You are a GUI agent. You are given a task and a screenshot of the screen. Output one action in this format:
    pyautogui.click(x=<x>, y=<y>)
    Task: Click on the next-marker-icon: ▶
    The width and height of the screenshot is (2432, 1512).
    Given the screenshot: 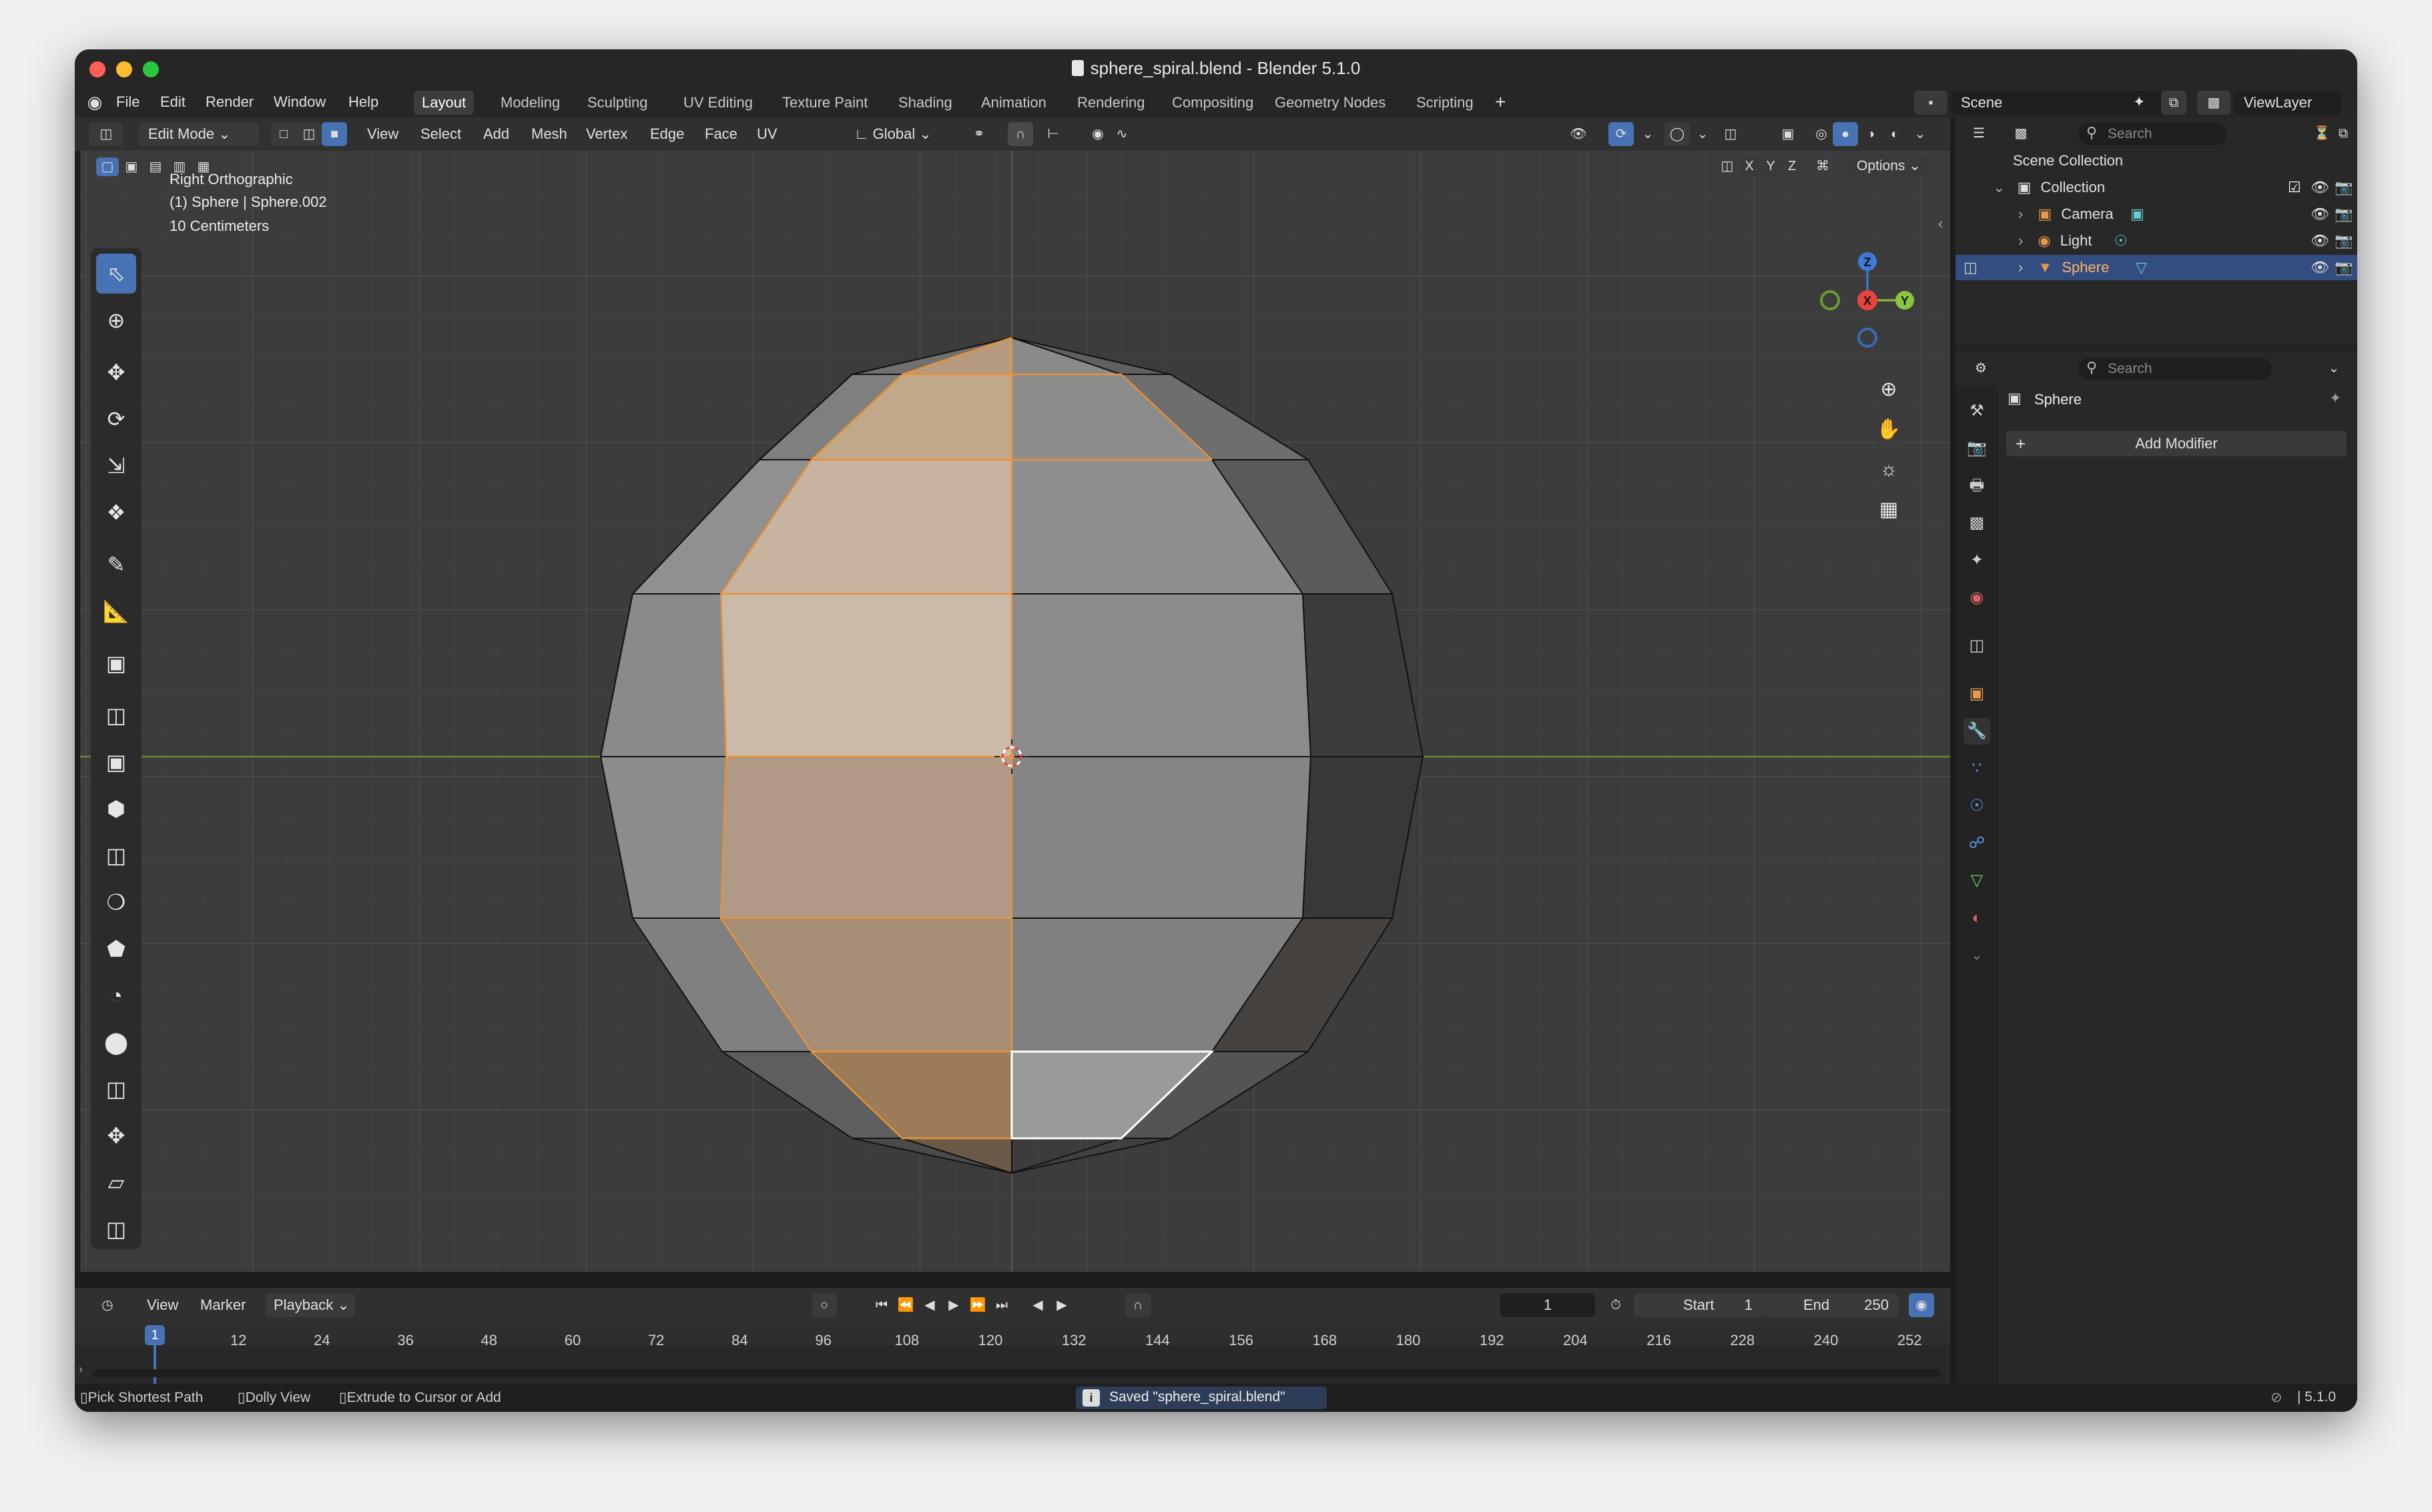 What is the action you would take?
    pyautogui.click(x=1062, y=1305)
    